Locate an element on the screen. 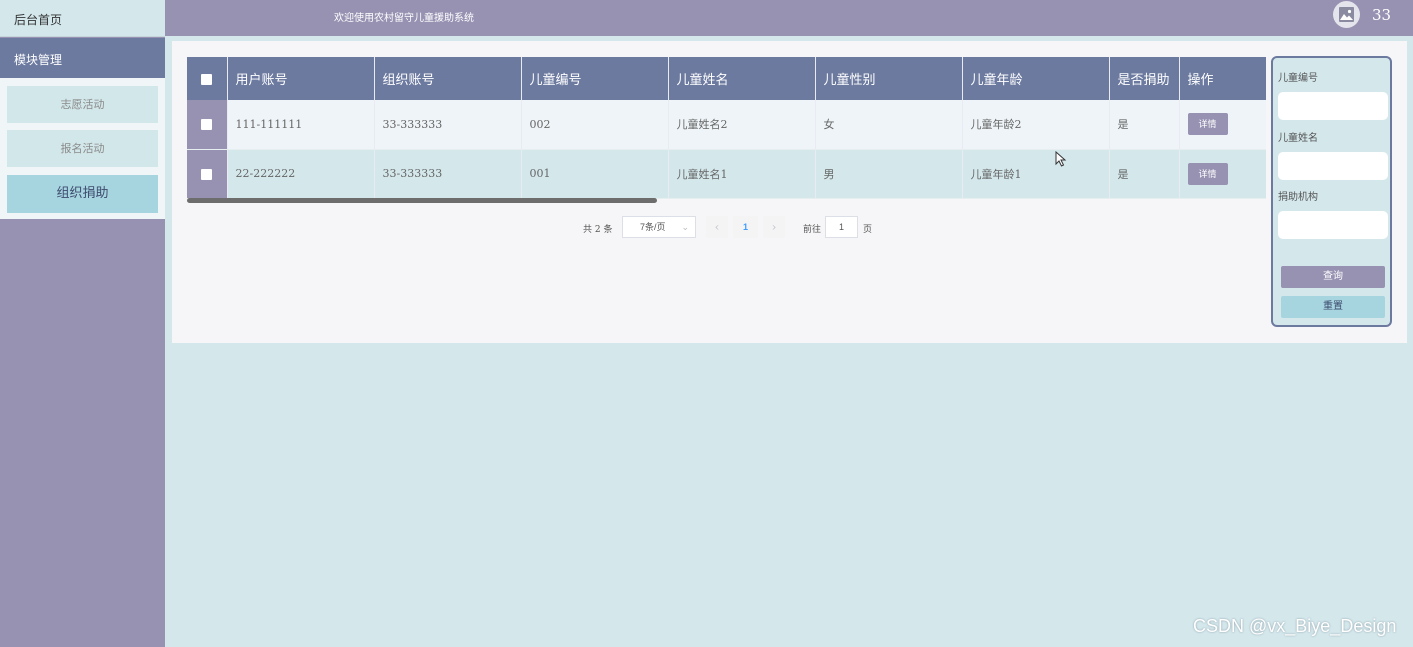  column-header: 儿童编号 is located at coordinates (595, 78).